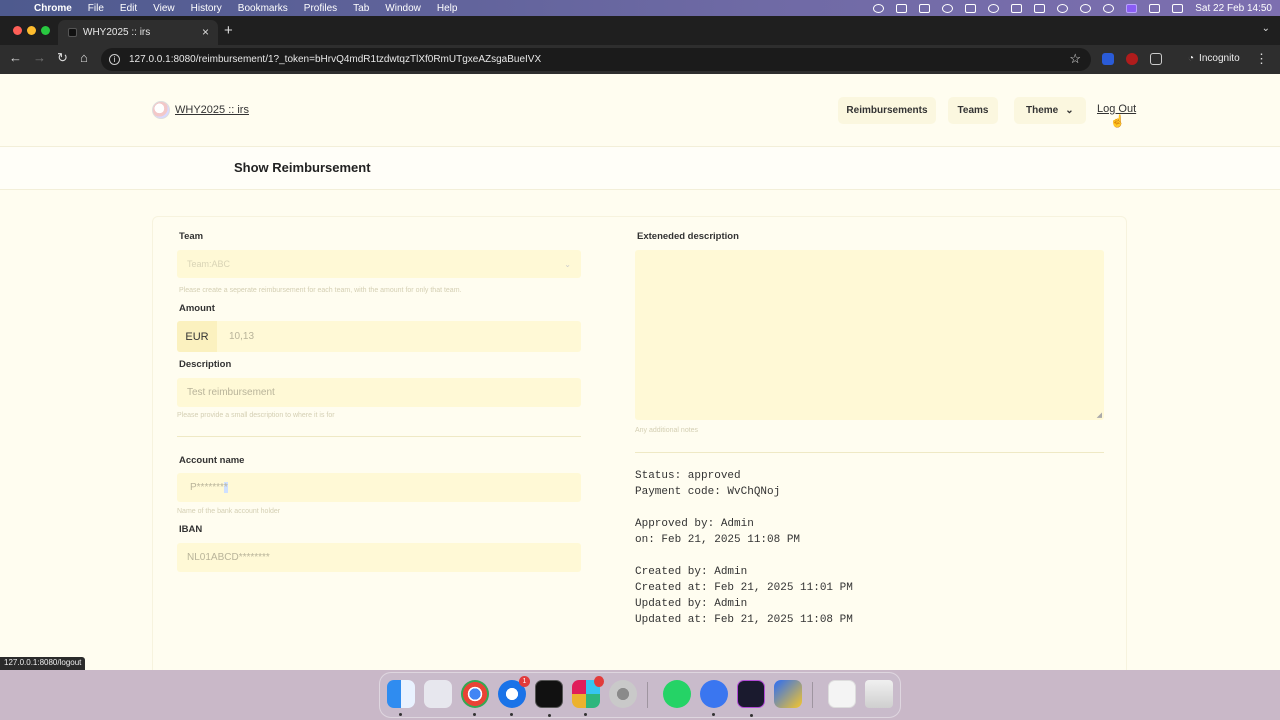 This screenshot has height=720, width=1280. Describe the element at coordinates (677, 694) in the screenshot. I see `whatsapp-icon` at that location.